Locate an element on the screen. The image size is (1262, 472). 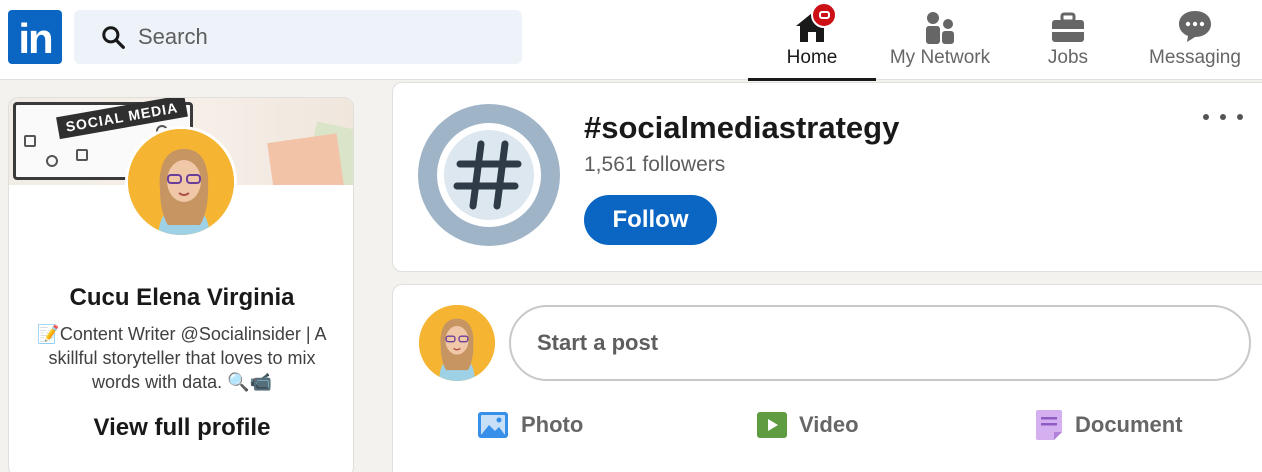
document-button: Document is located at coordinates (1109, 425).